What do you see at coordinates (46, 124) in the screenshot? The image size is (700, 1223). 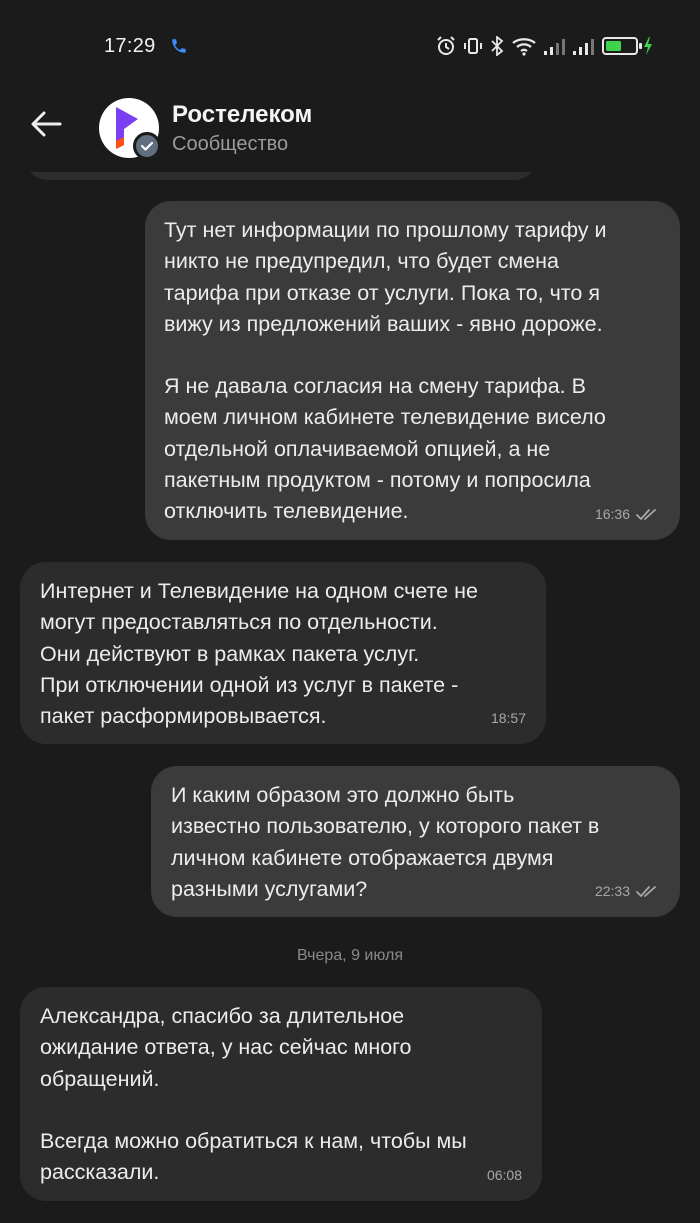 I see `back-arrow-icon` at bounding box center [46, 124].